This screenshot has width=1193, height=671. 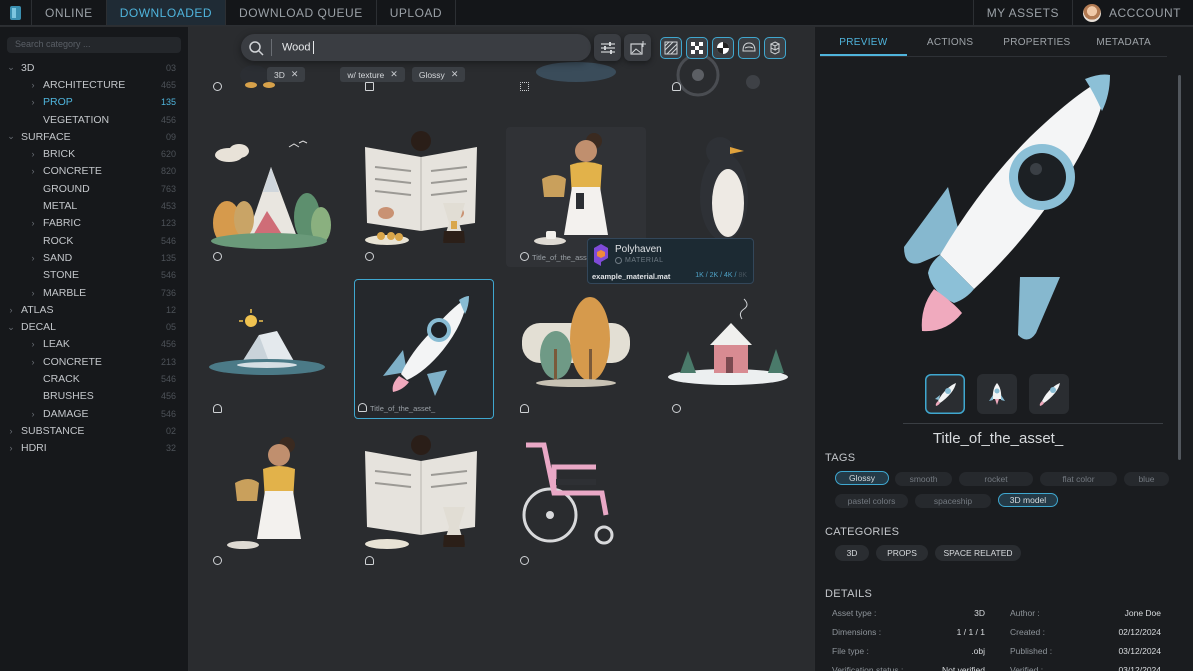 I want to click on category-item: ⌄ DECAL 05, so click(x=94, y=326).